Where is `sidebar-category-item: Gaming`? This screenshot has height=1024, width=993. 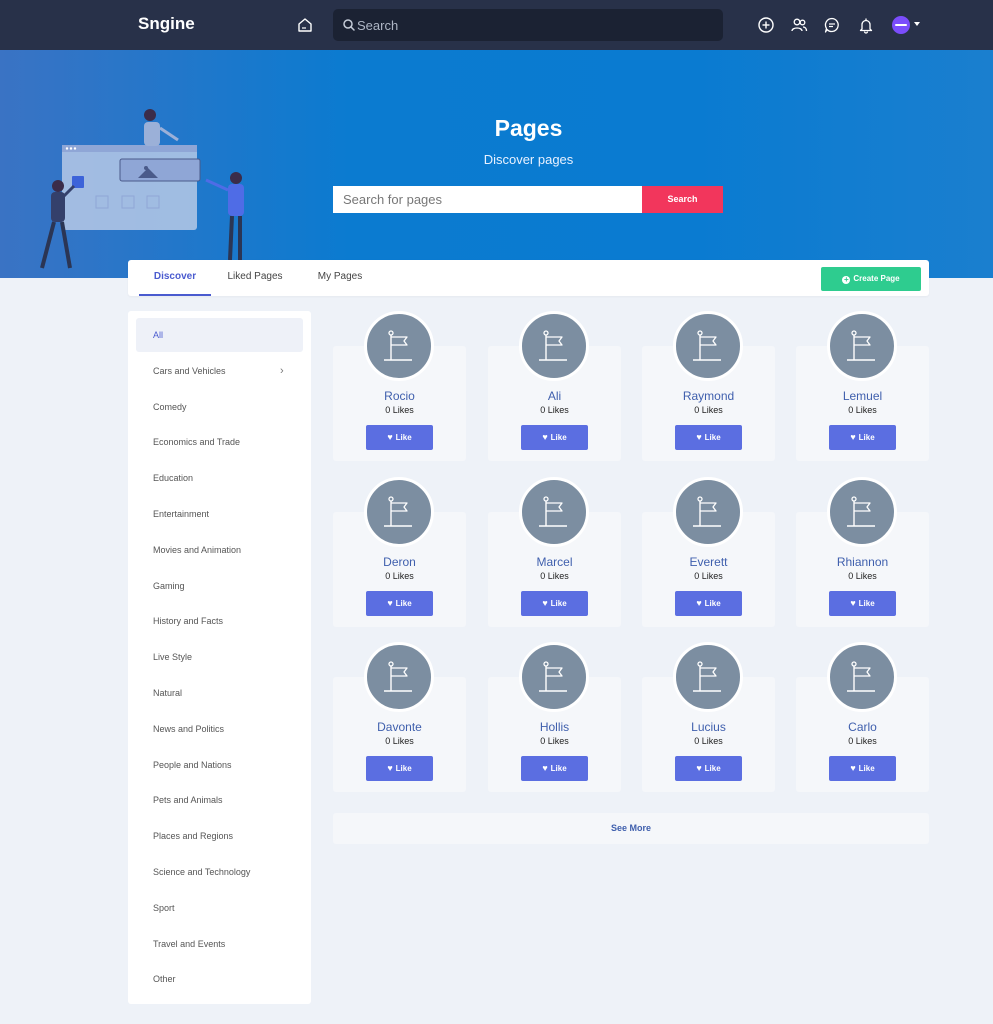
sidebar-category-item: Gaming is located at coordinates (219, 586).